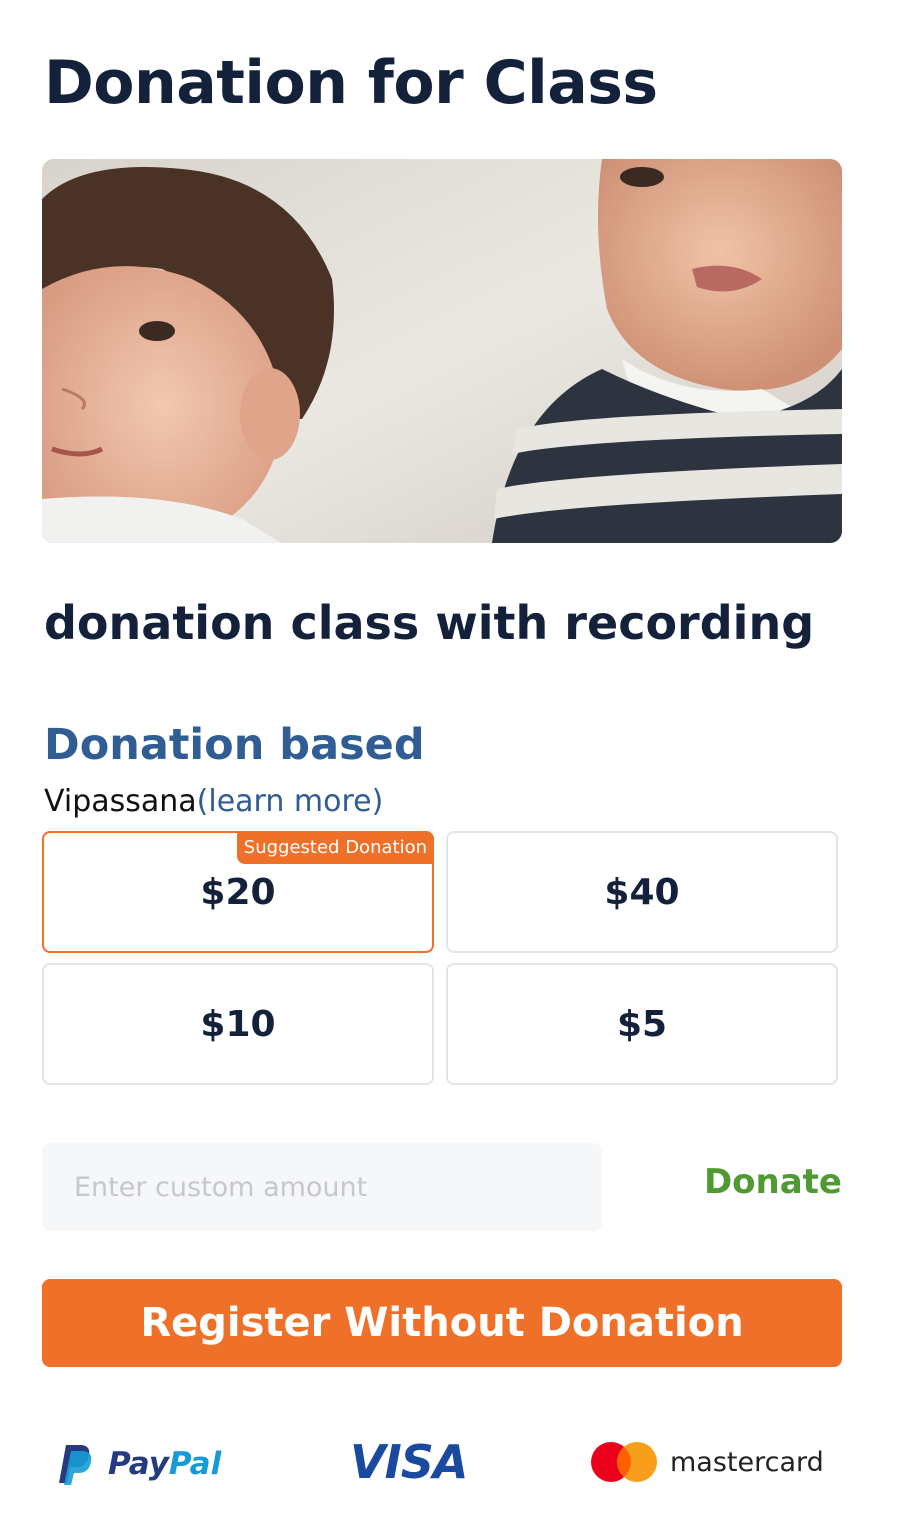 The height and width of the screenshot is (1530, 908). I want to click on amount-option-40: $40, so click(642, 892).